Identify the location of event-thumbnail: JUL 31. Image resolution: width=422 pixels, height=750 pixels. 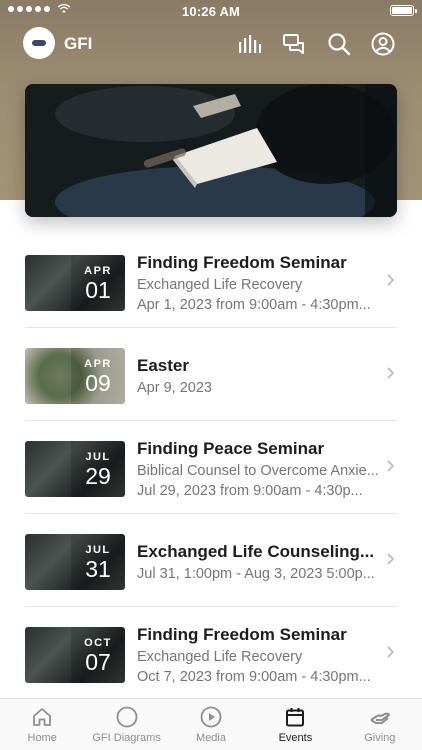
(75, 562).